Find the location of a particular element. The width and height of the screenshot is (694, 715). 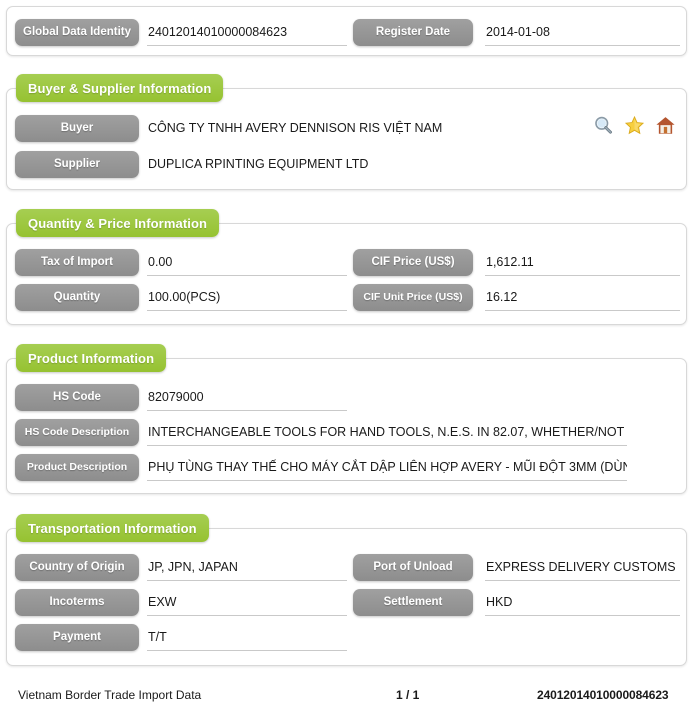

field-register-date: Register Date 2014-01-08 is located at coordinates (516, 32).